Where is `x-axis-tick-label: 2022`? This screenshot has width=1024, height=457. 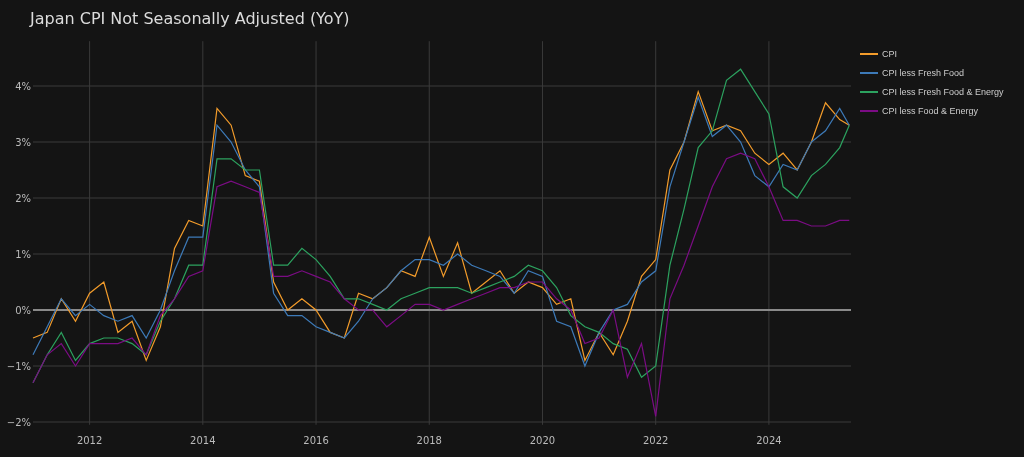 x-axis-tick-label: 2022 is located at coordinates (655, 440).